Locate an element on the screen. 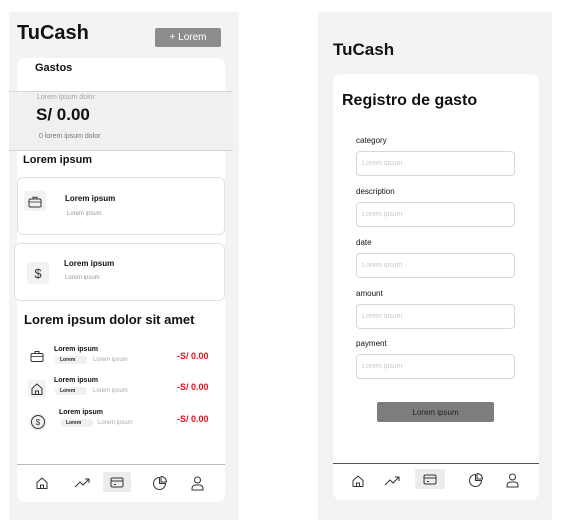 This screenshot has height=523, width=561. submit-button: Lorem ipsum is located at coordinates (435, 412).